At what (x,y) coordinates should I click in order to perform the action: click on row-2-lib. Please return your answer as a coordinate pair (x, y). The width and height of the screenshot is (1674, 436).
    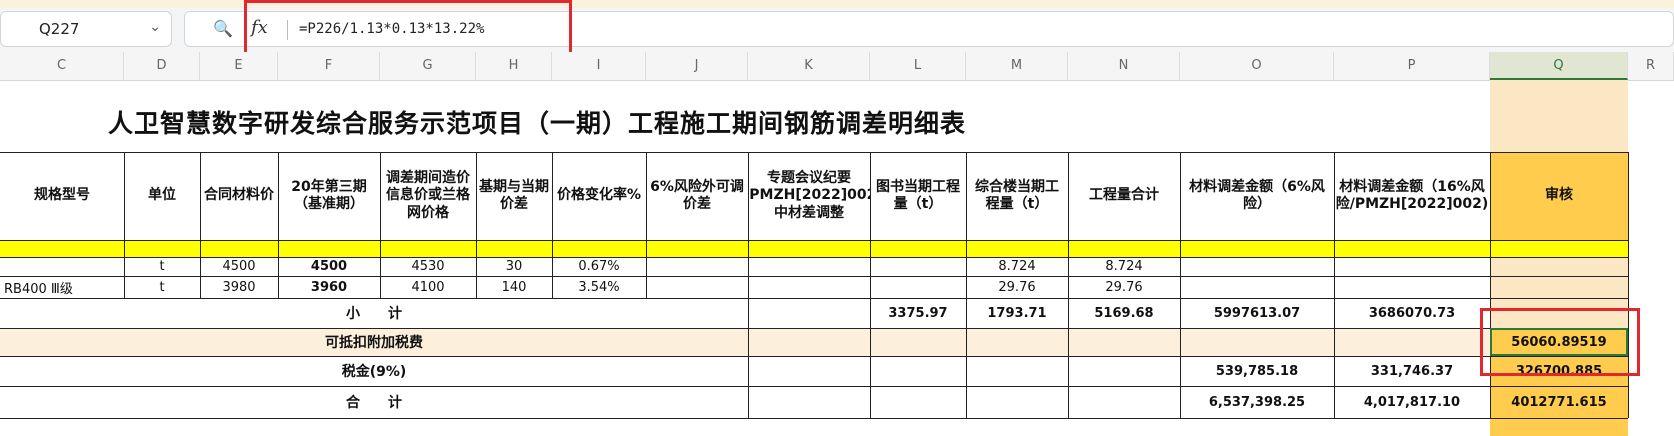
    Looking at the image, I should click on (918, 287).